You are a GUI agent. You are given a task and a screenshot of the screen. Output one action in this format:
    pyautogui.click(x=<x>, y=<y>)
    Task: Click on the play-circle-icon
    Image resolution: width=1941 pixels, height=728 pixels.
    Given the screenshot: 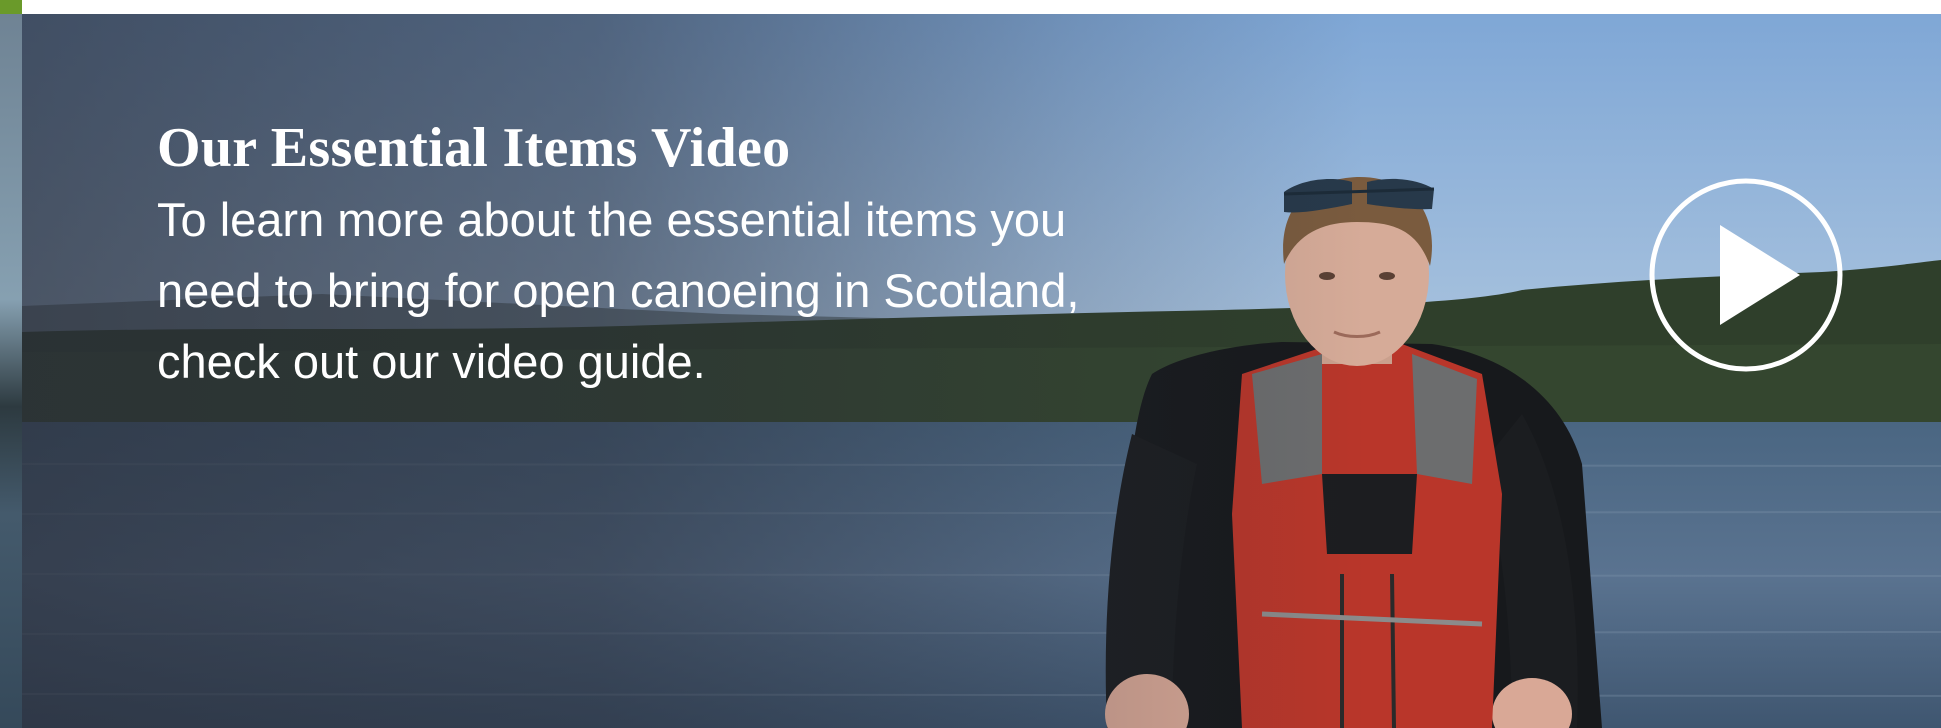 What is the action you would take?
    pyautogui.click(x=1746, y=275)
    